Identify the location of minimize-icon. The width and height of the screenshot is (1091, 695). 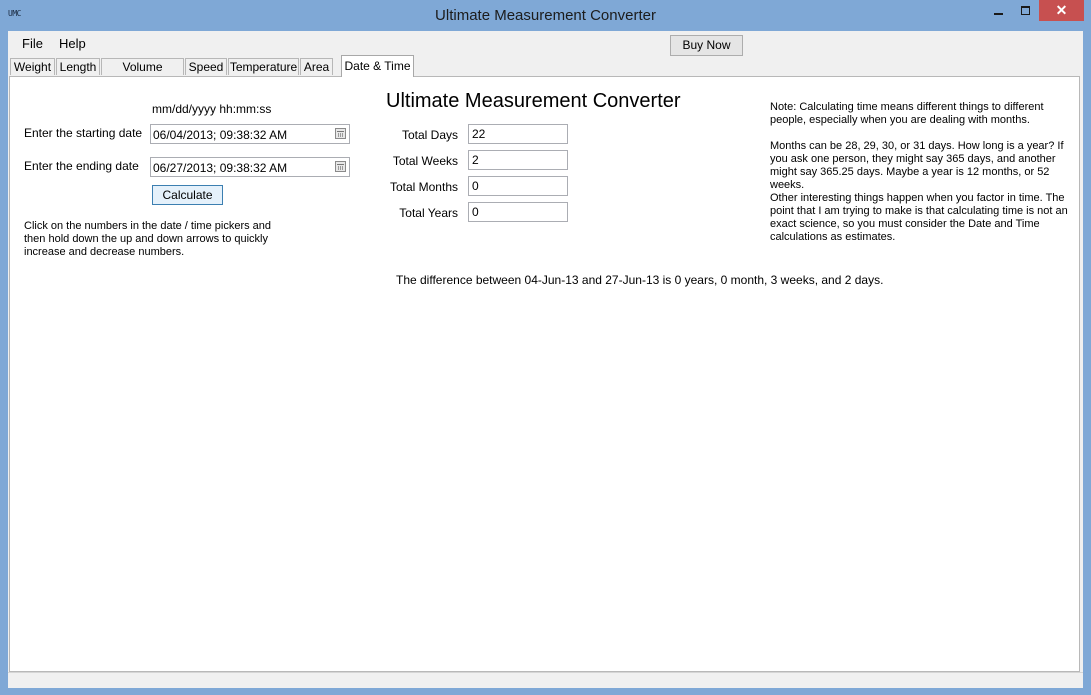
(998, 13).